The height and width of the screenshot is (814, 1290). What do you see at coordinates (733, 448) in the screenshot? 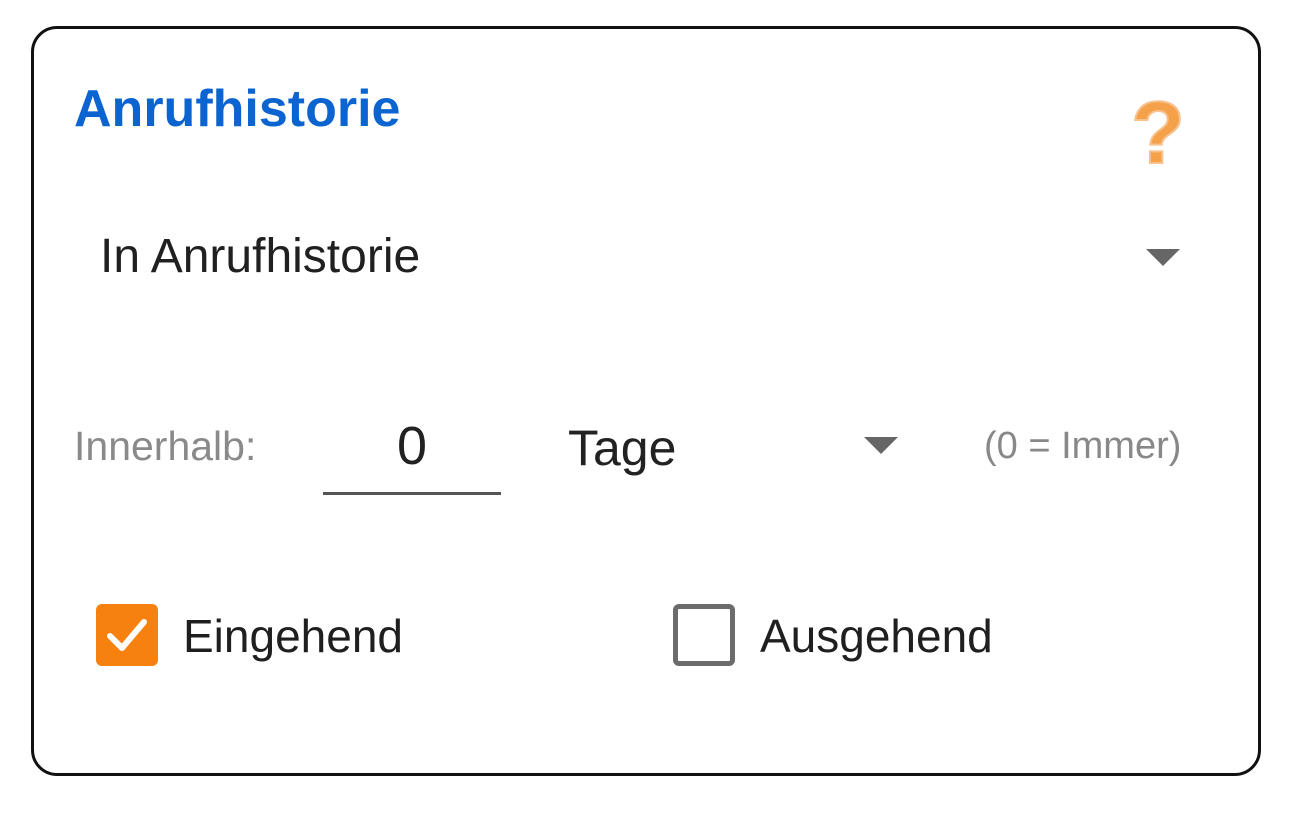
I see `time-unit-dropdown: Tage` at bounding box center [733, 448].